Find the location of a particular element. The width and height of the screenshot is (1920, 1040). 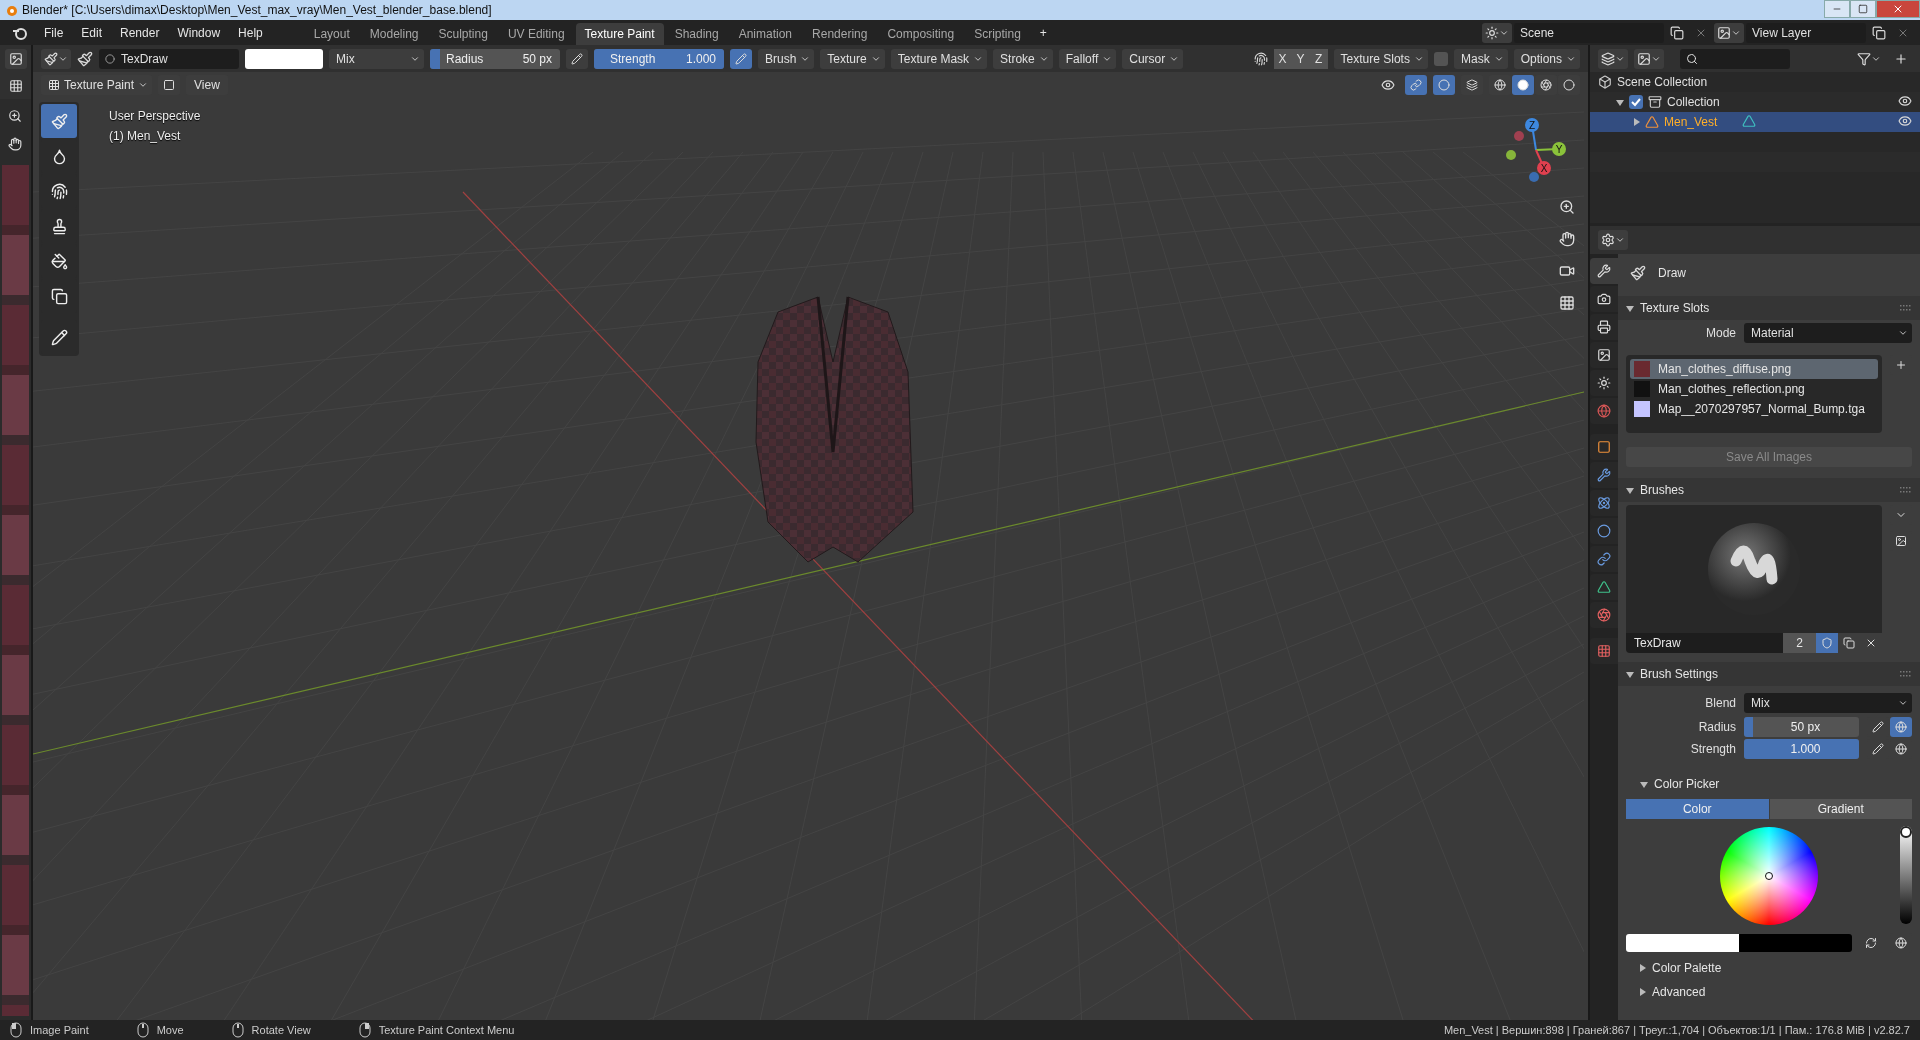

add-workspace-button: + is located at coordinates (1043, 32).